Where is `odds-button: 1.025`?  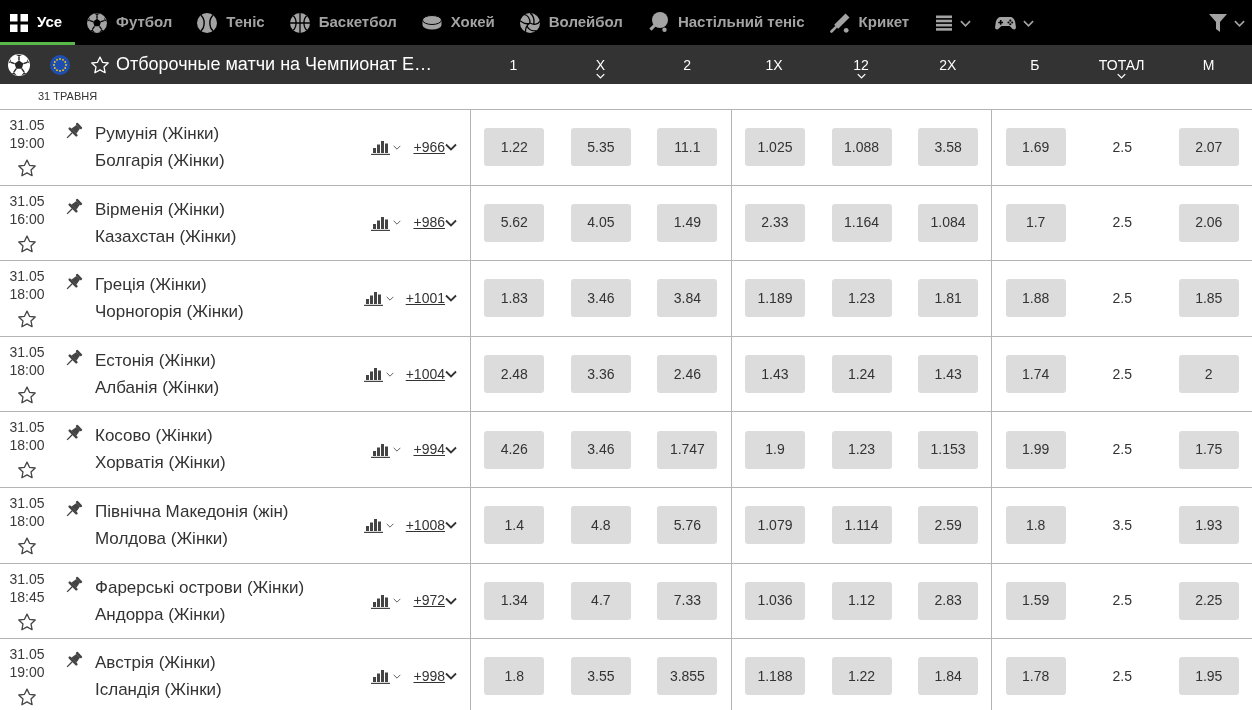 odds-button: 1.025 is located at coordinates (774, 147).